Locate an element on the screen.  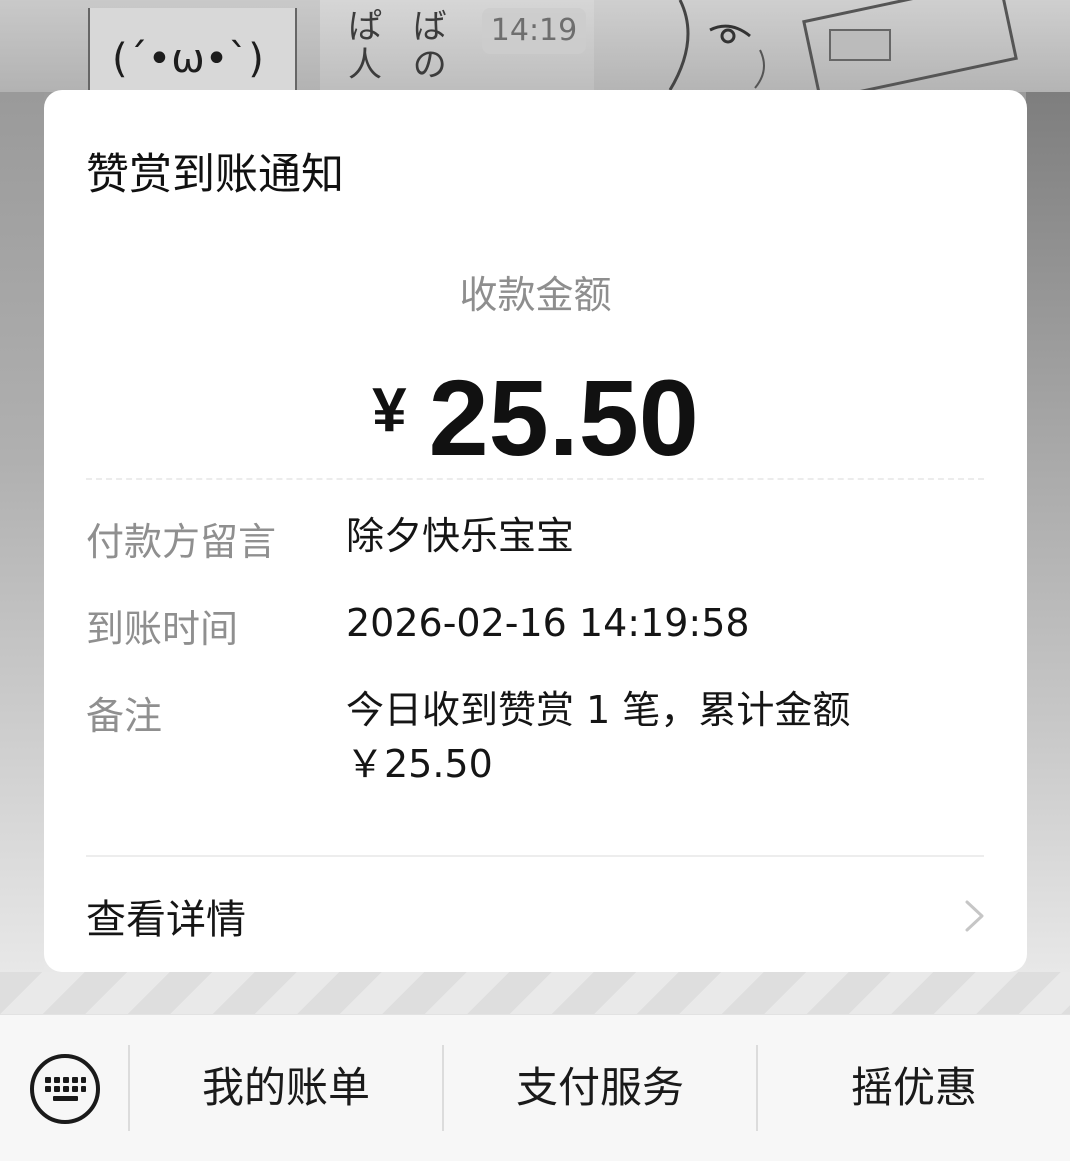
wallpaper-side-right is located at coordinates (1048, 552).